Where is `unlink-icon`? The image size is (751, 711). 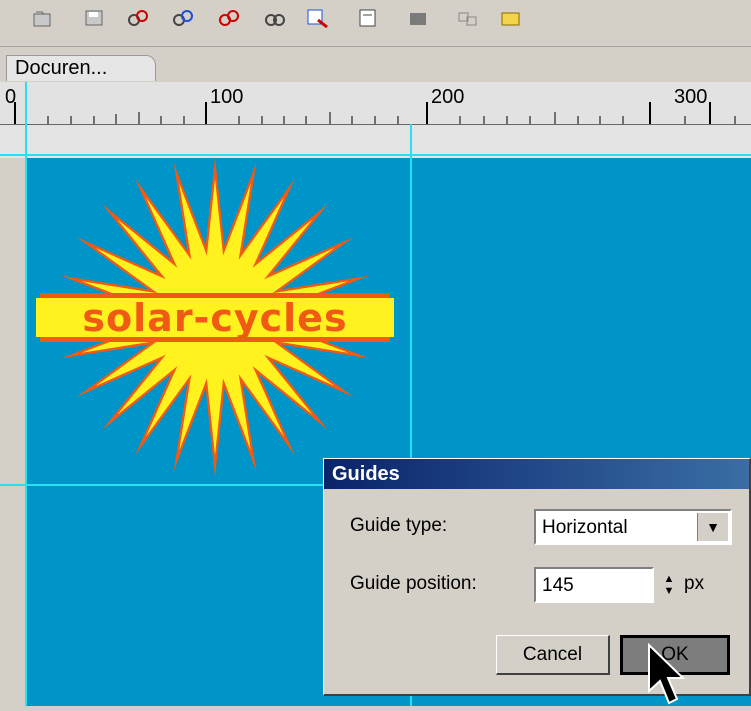
unlink-icon is located at coordinates (183, 18).